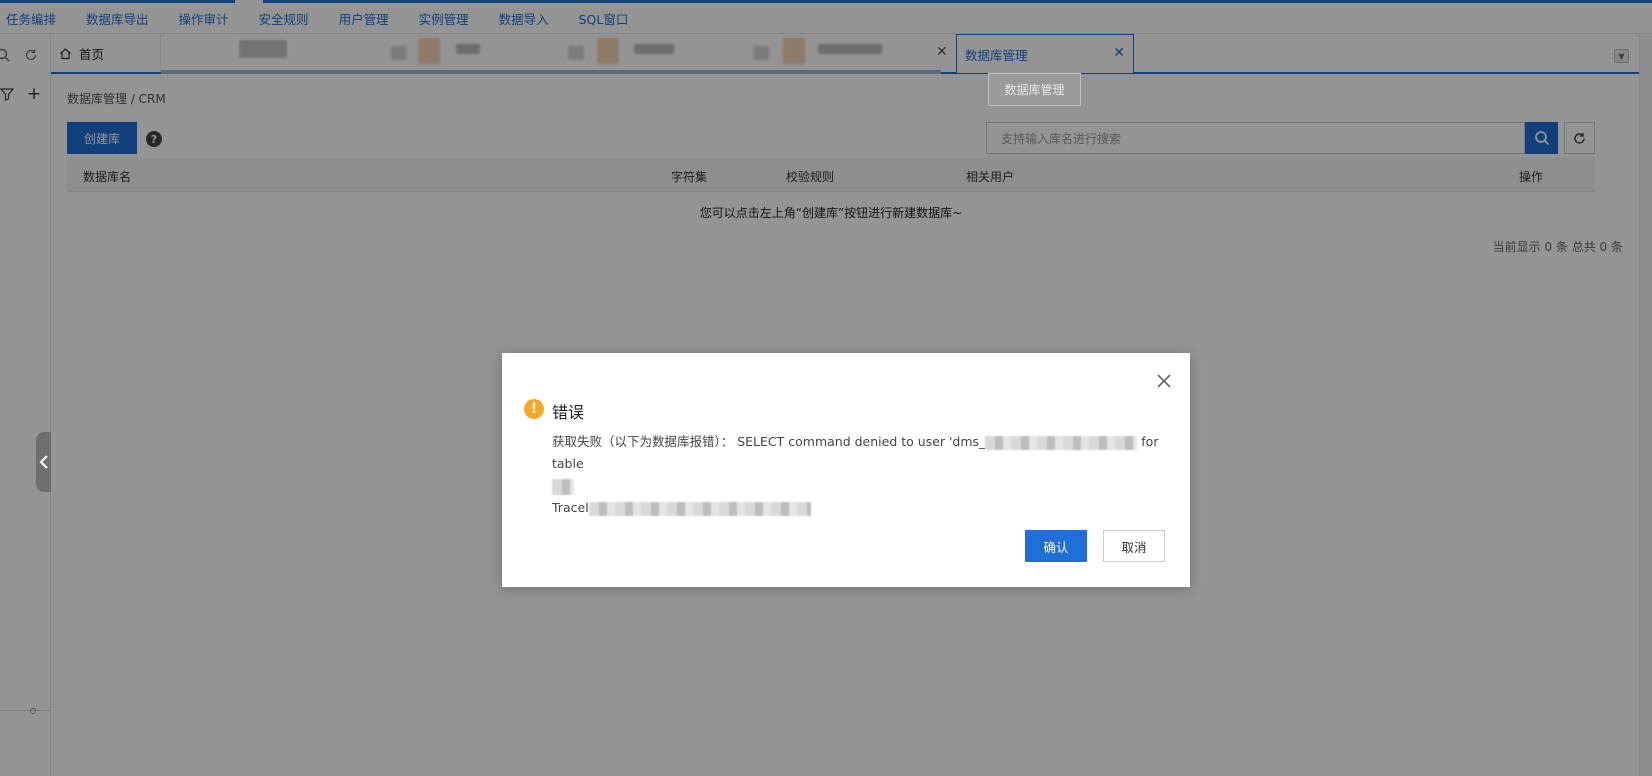 Image resolution: width=1652 pixels, height=776 pixels. What do you see at coordinates (1034, 89) in the screenshot?
I see `tab-tooltip: 数据库管理` at bounding box center [1034, 89].